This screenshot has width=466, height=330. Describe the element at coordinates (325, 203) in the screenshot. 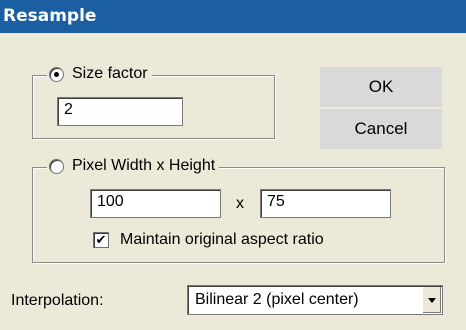

I see `height-input: 75` at that location.